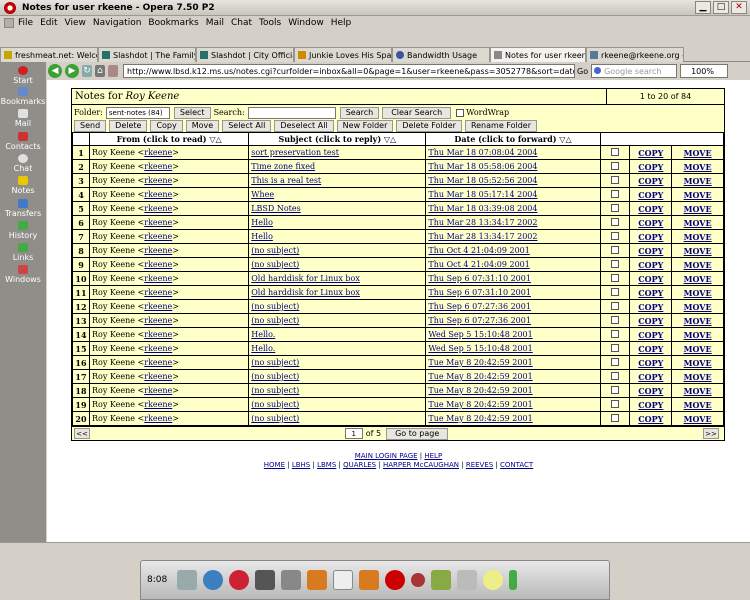 This screenshot has height=600, width=750. I want to click on panel-bookmarks: Bookmarks, so click(23, 96).